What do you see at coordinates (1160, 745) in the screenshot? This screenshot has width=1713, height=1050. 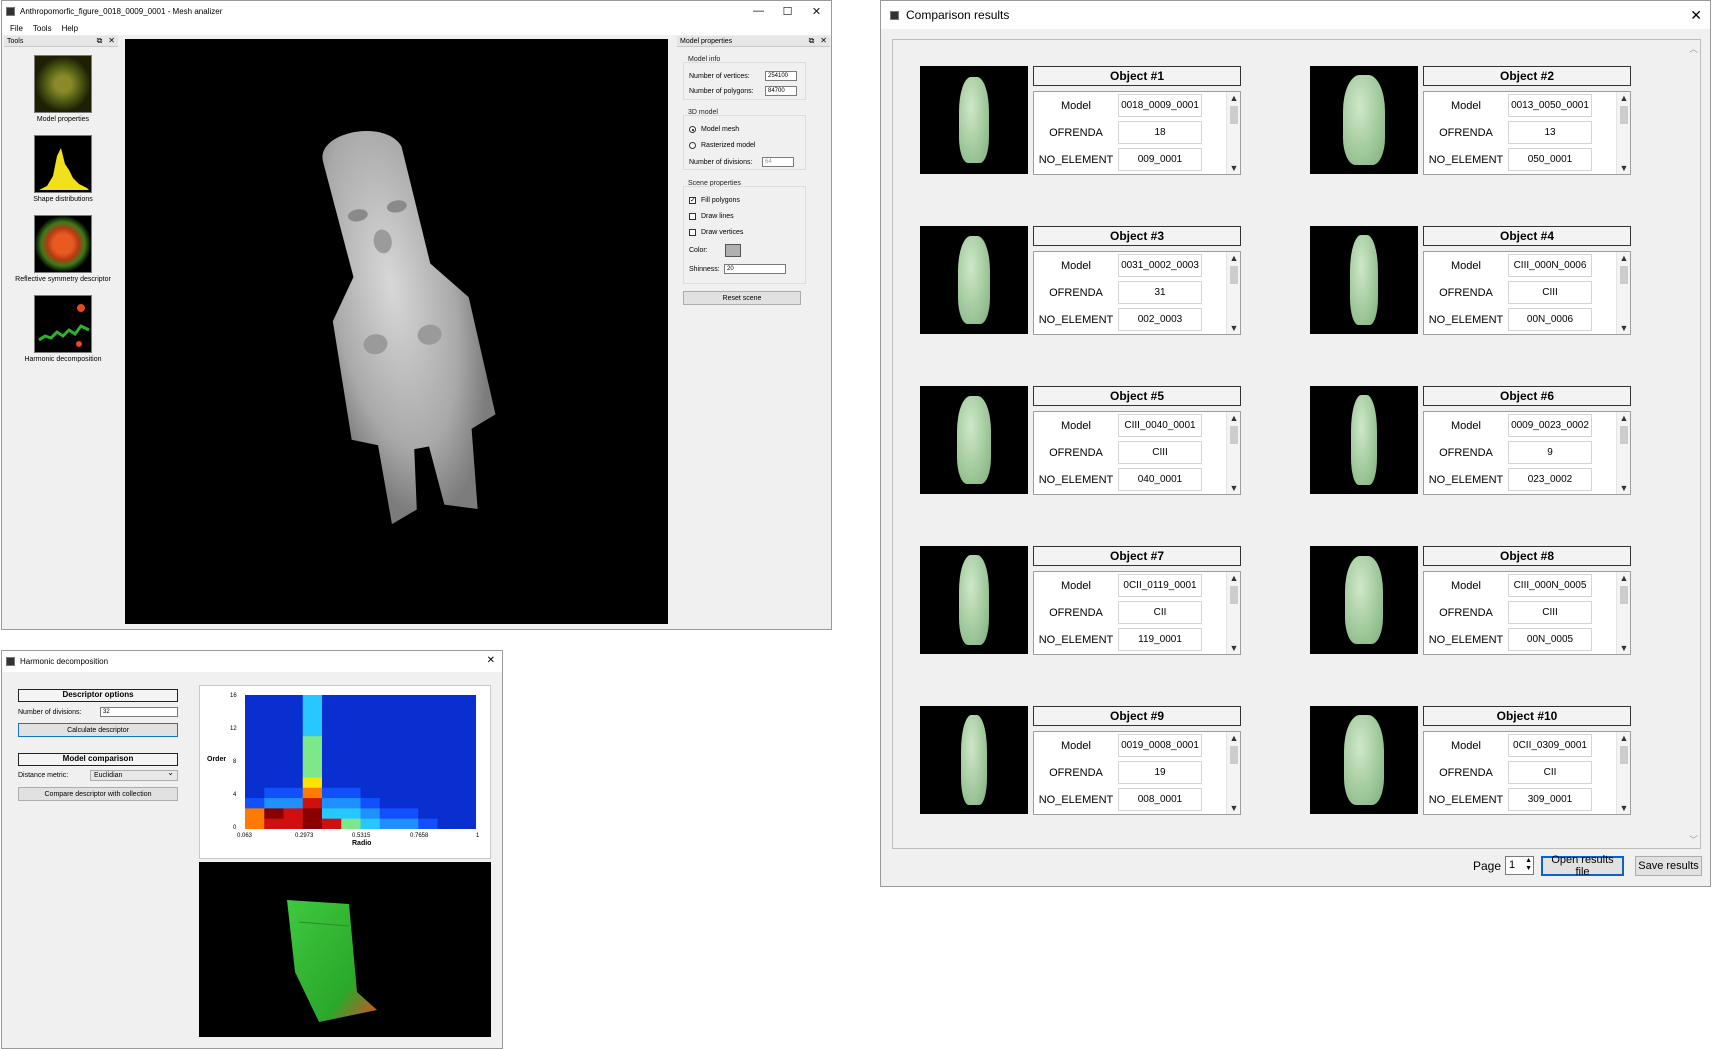 I see `model-cell: 0019_0008_0001` at bounding box center [1160, 745].